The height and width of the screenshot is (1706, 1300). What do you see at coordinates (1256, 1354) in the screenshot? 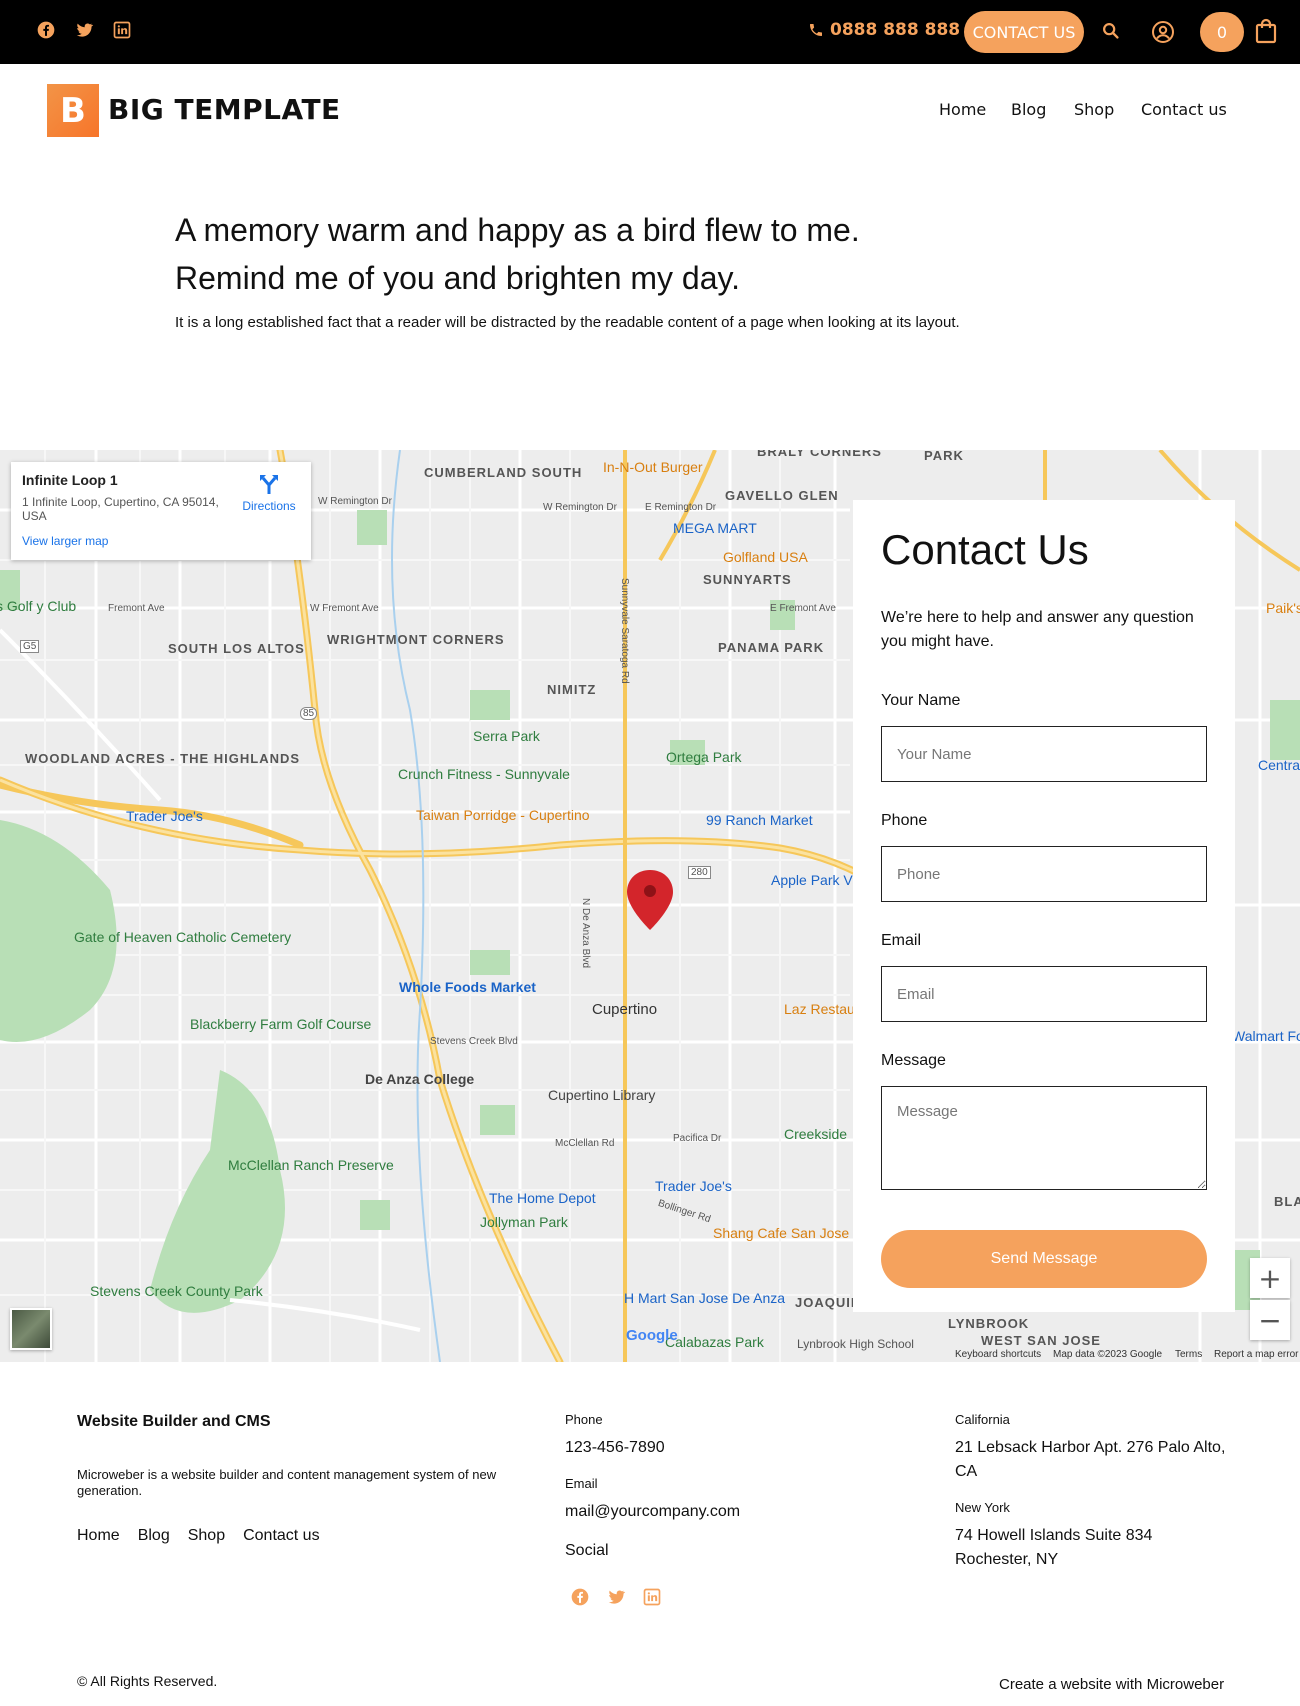
I see `map-report-error-link: Report a map error` at bounding box center [1256, 1354].